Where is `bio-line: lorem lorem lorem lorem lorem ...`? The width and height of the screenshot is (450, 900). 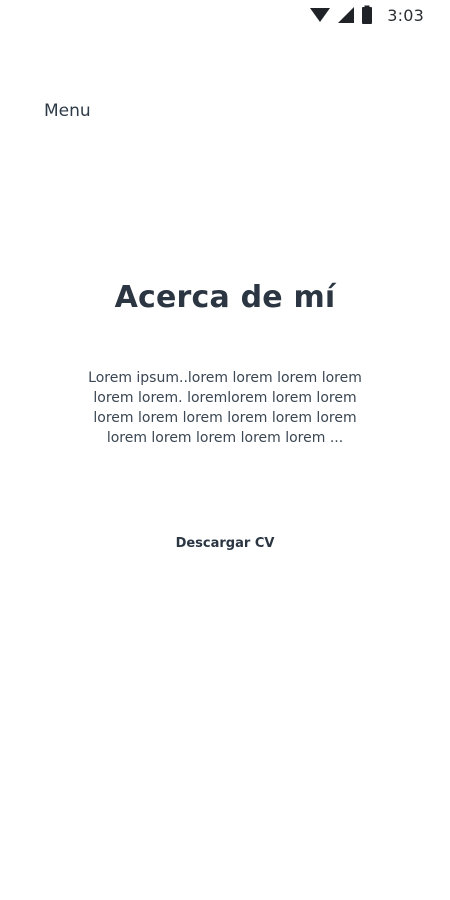
bio-line: lorem lorem lorem lorem lorem ... is located at coordinates (225, 438).